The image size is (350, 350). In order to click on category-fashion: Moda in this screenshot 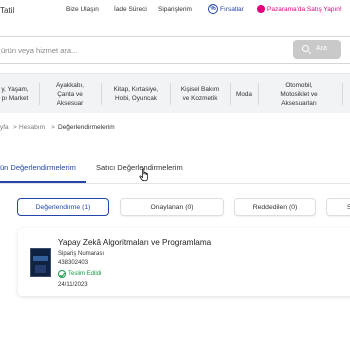, I will do `click(244, 94)`.